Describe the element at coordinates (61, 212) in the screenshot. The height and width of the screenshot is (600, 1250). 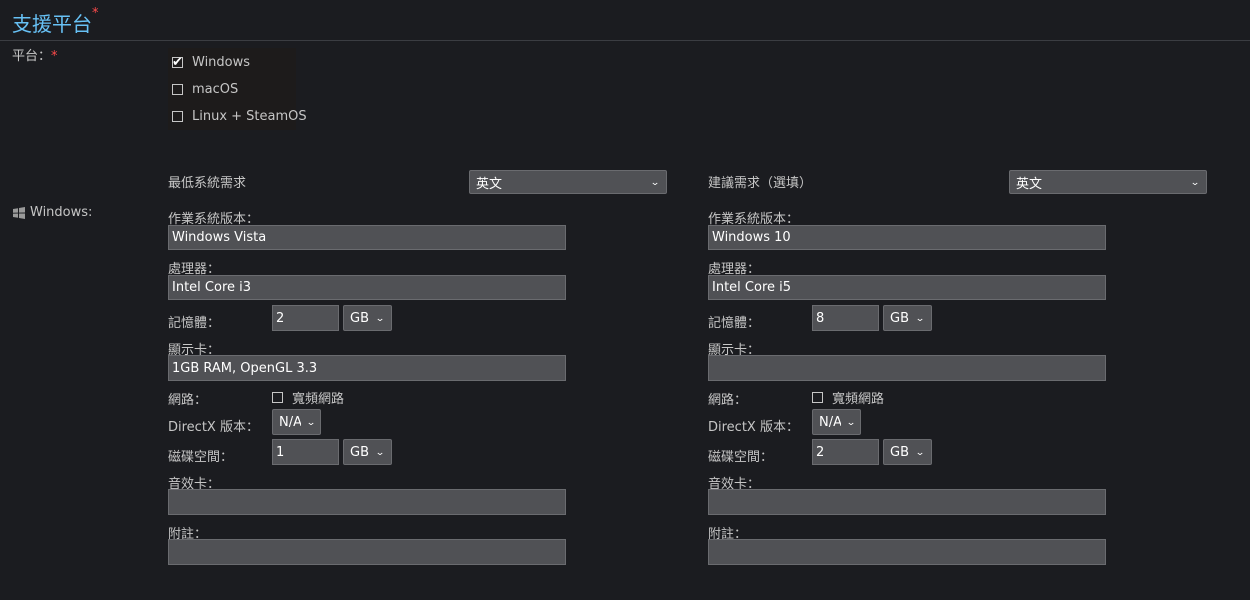
I see `windows-os-label-text: Windows:` at that location.